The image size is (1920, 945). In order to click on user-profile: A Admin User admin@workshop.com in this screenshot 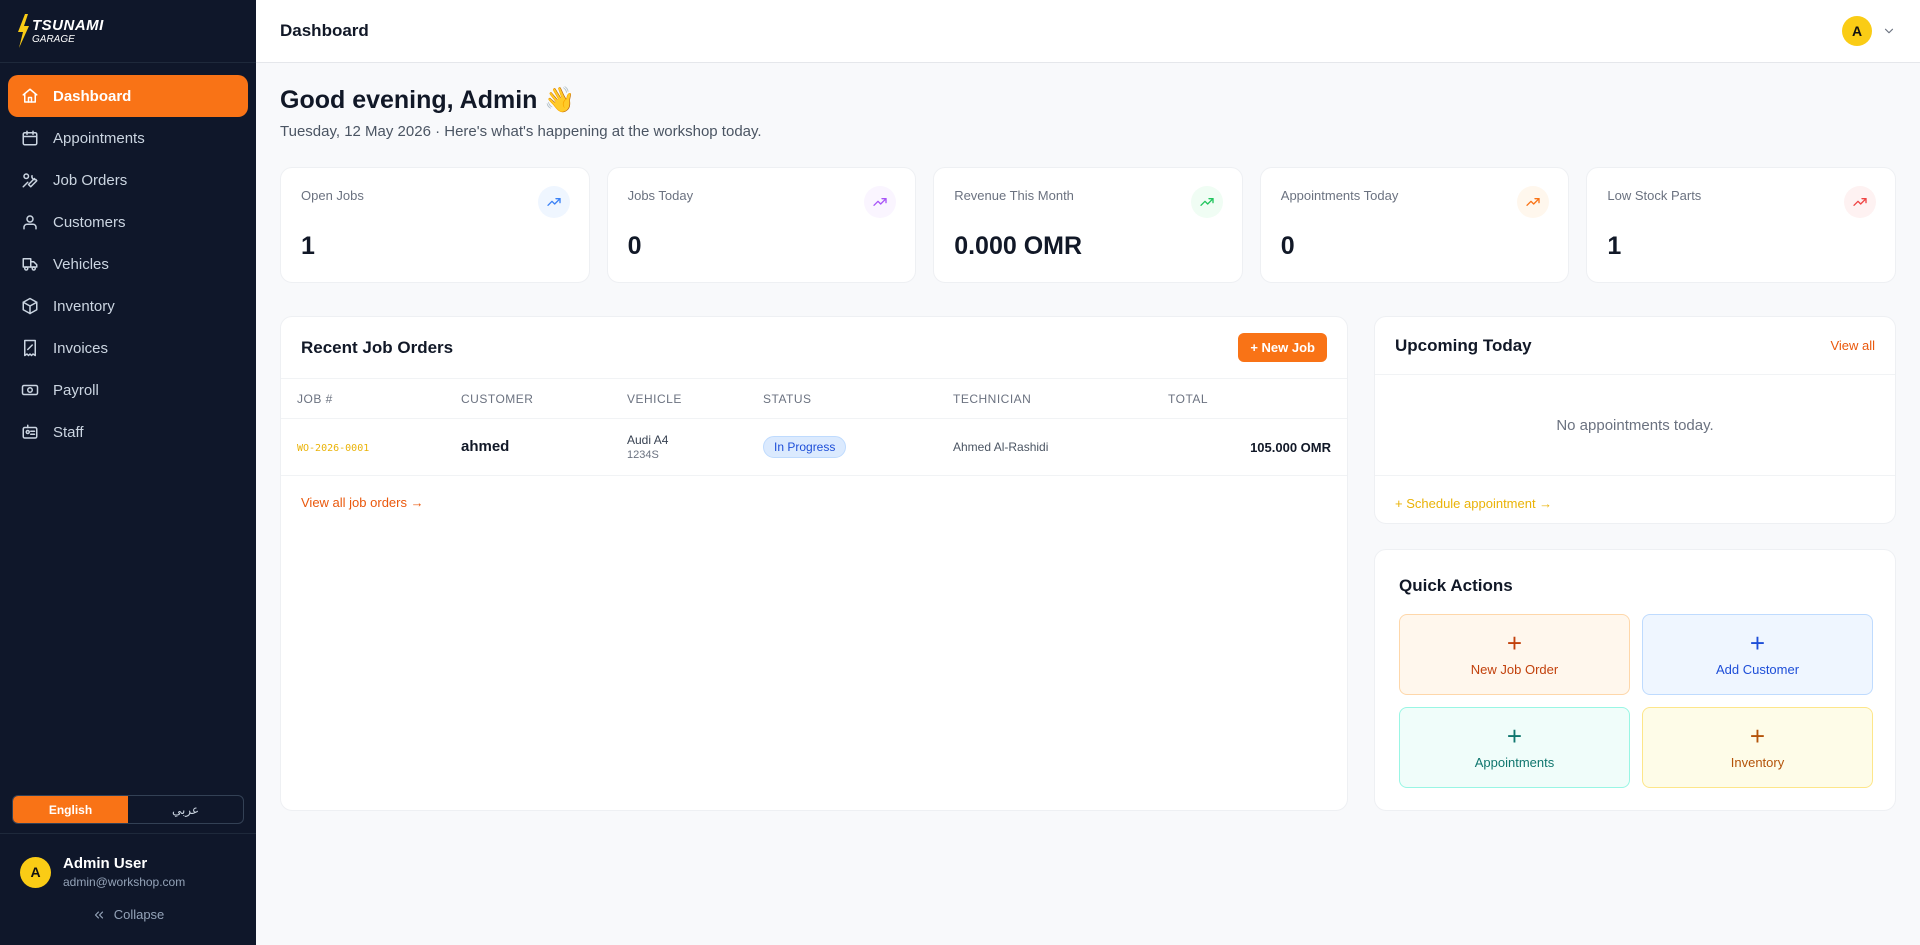, I will do `click(102, 872)`.